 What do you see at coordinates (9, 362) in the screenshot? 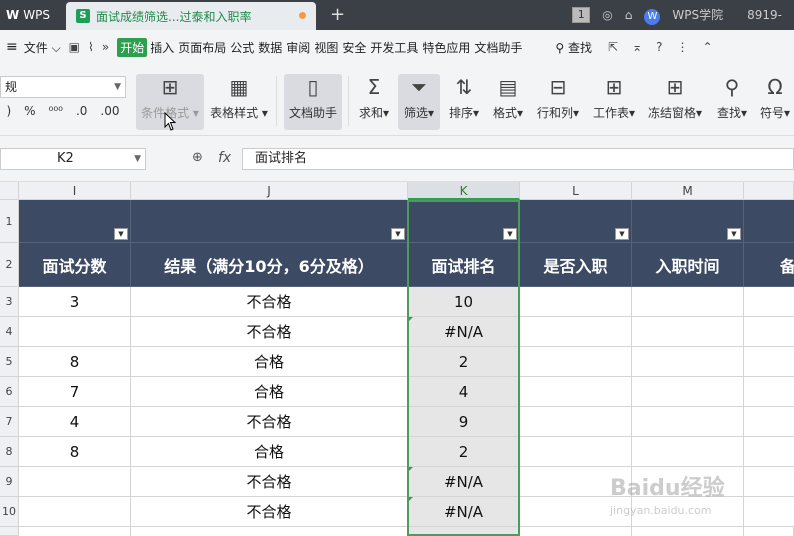
I see `row-header: 5` at bounding box center [9, 362].